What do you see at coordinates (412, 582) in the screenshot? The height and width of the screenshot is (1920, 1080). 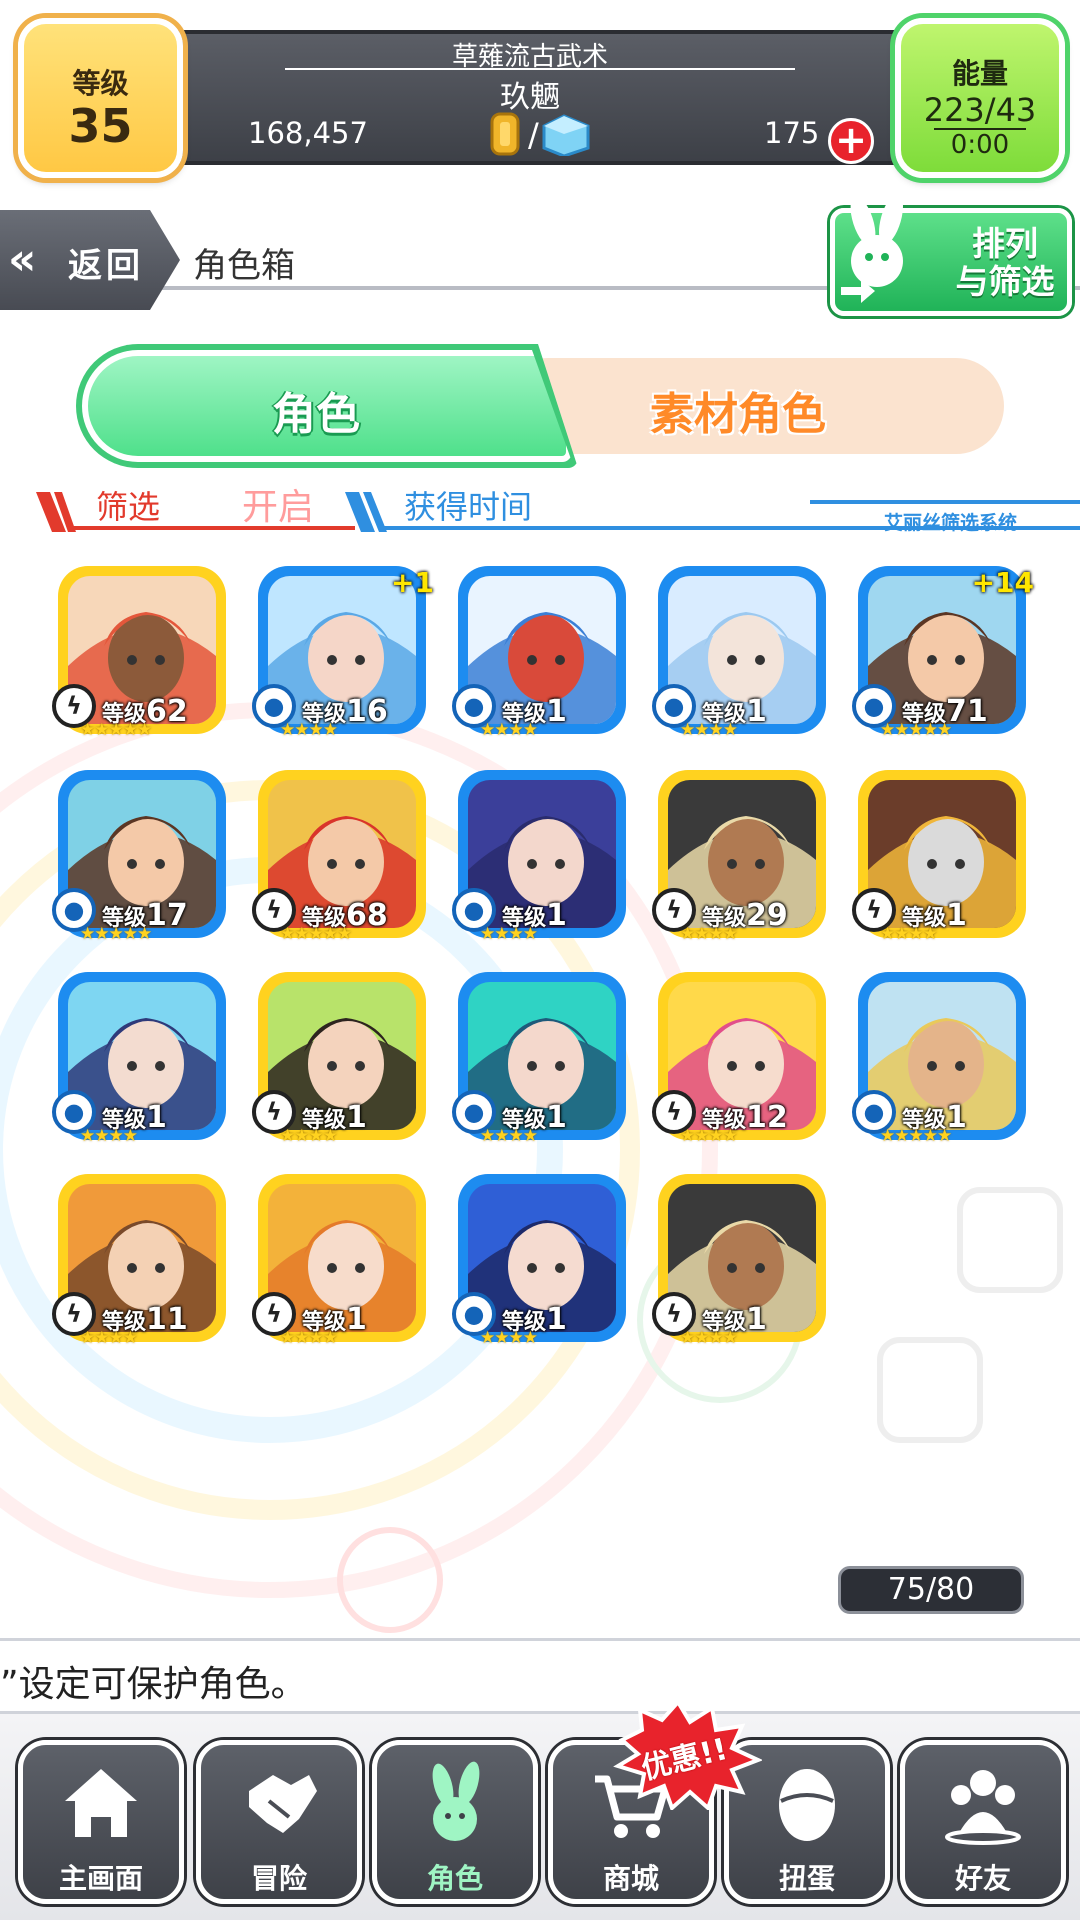 I see `enhance-plus-badge: +1` at bounding box center [412, 582].